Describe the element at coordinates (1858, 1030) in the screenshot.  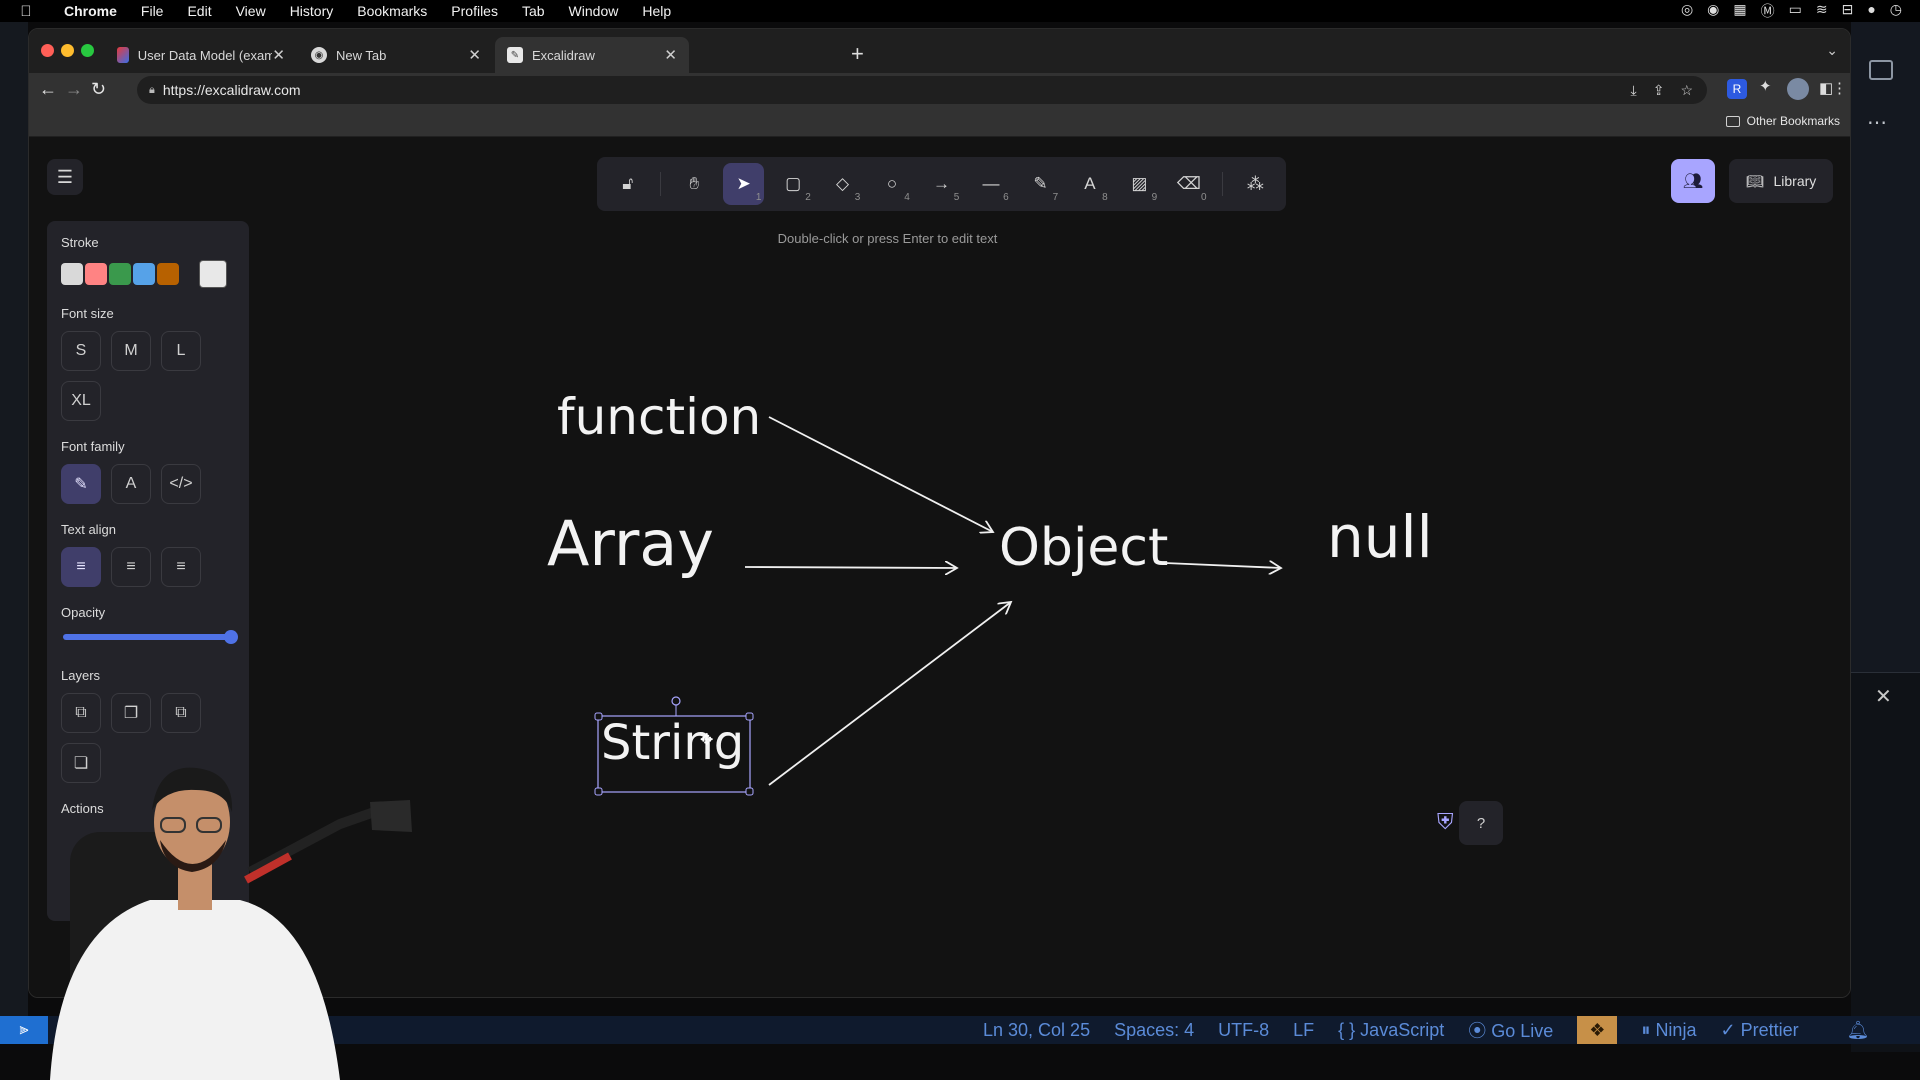
I see `notifications-icon: 🔔︎` at that location.